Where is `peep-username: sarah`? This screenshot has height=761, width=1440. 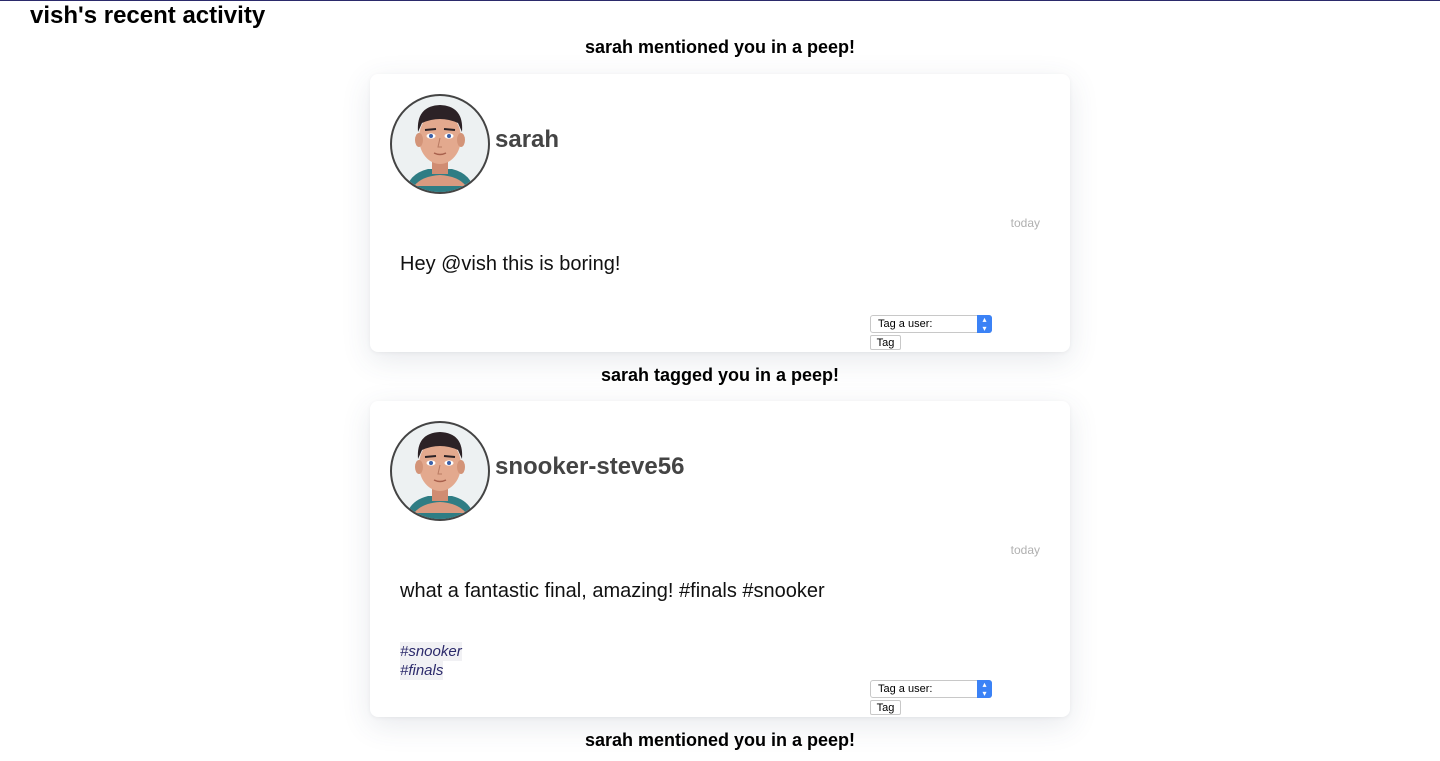
peep-username: sarah is located at coordinates (527, 140).